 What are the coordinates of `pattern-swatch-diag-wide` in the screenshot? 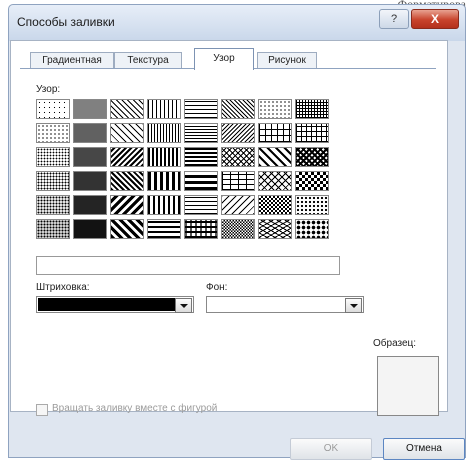 It's located at (127, 133).